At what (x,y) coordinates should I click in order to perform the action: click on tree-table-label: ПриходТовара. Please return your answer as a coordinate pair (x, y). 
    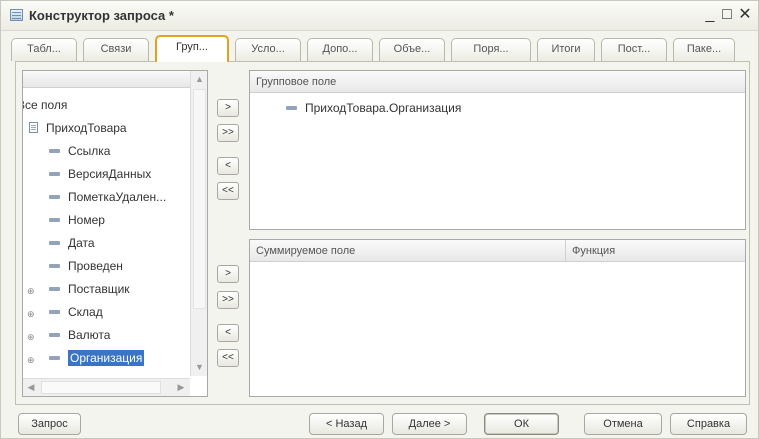
    Looking at the image, I should click on (86, 128).